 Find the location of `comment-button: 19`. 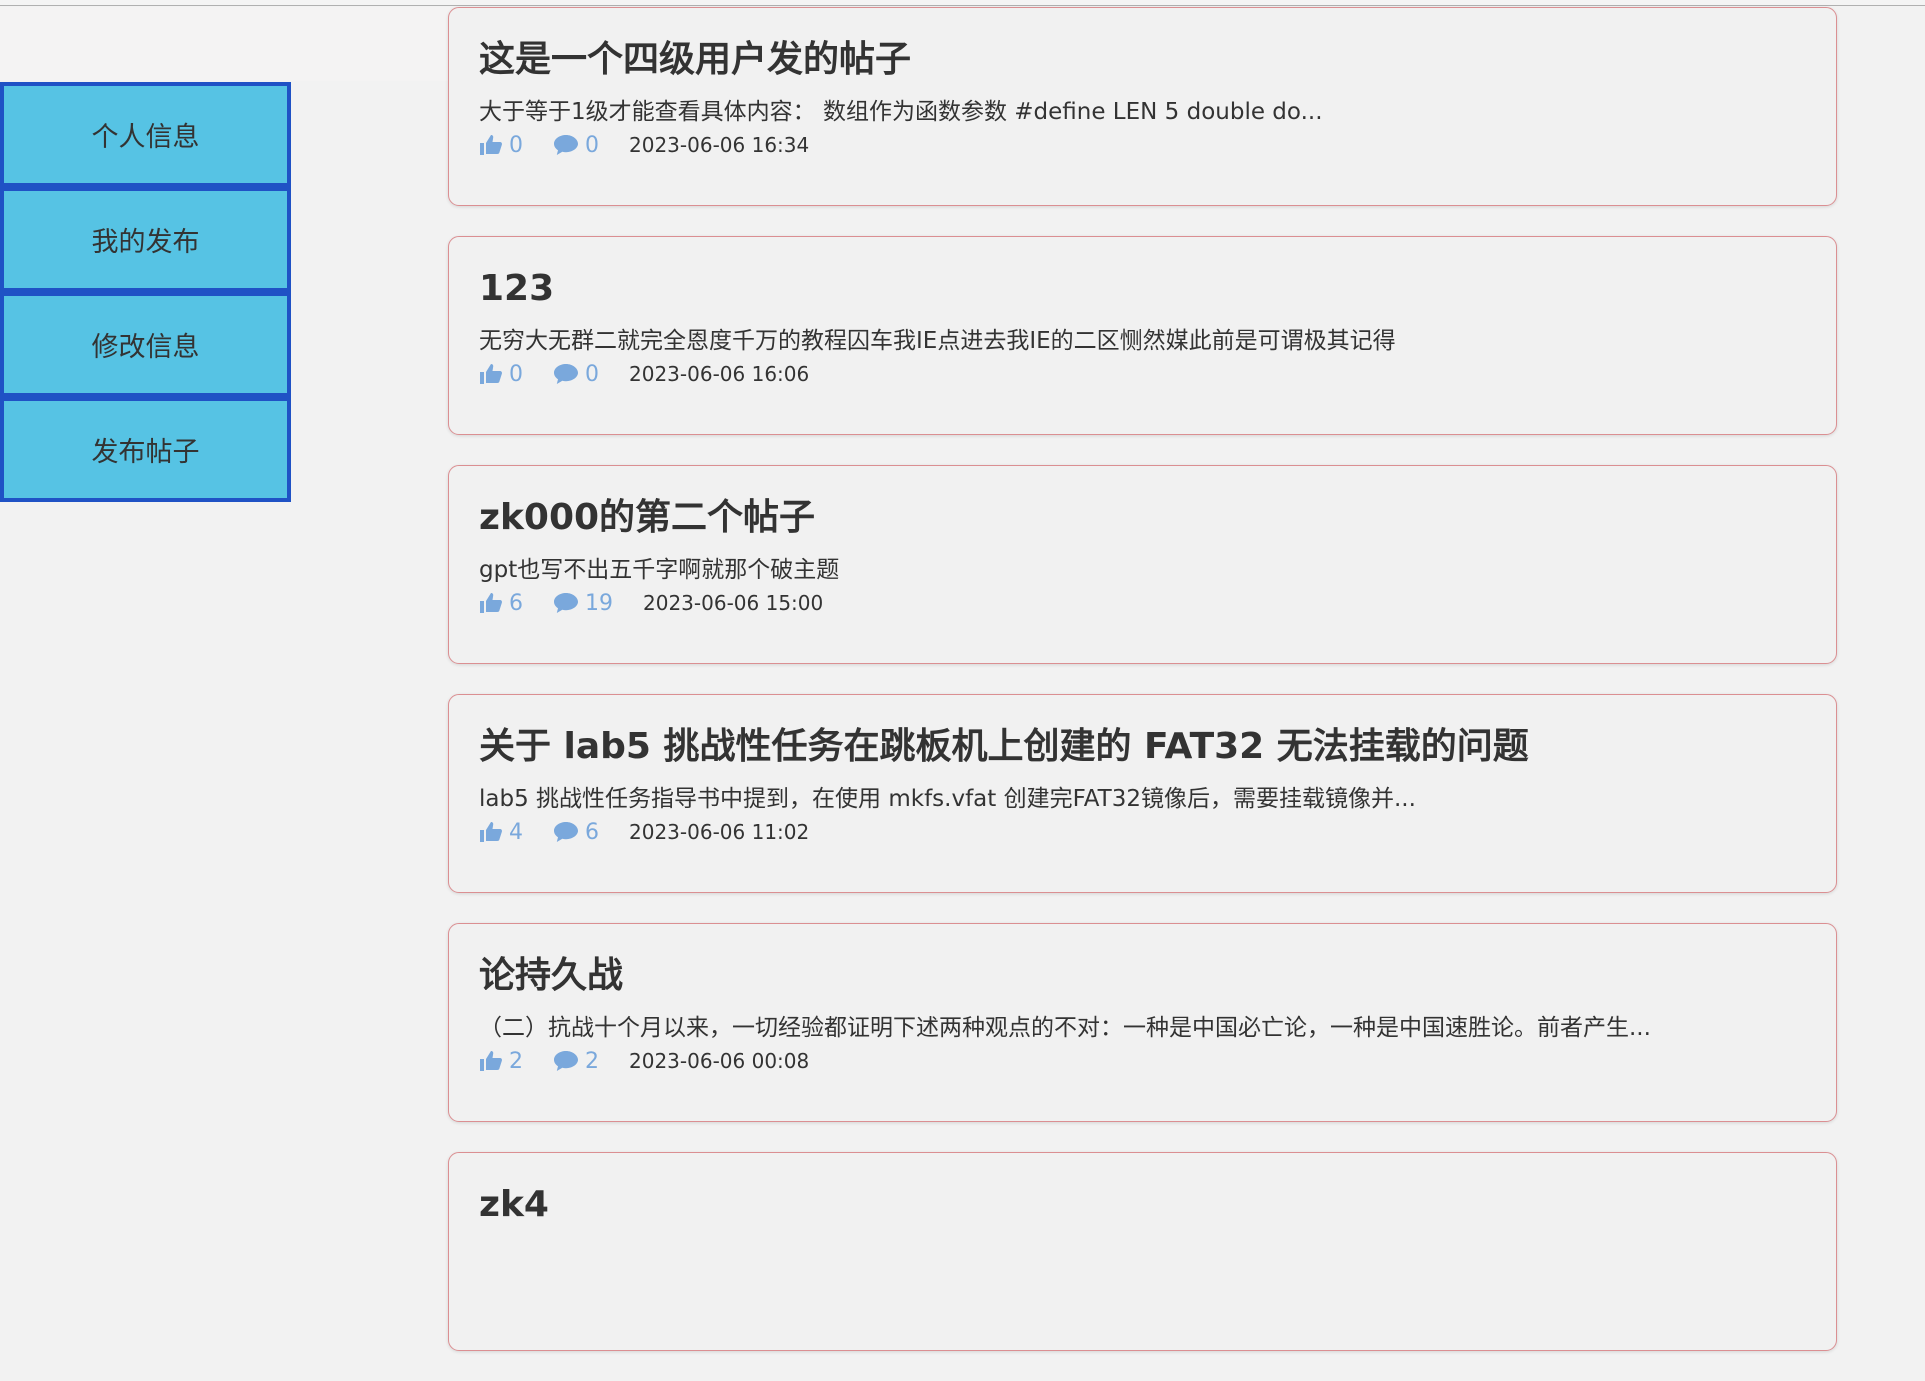

comment-button: 19 is located at coordinates (583, 603).